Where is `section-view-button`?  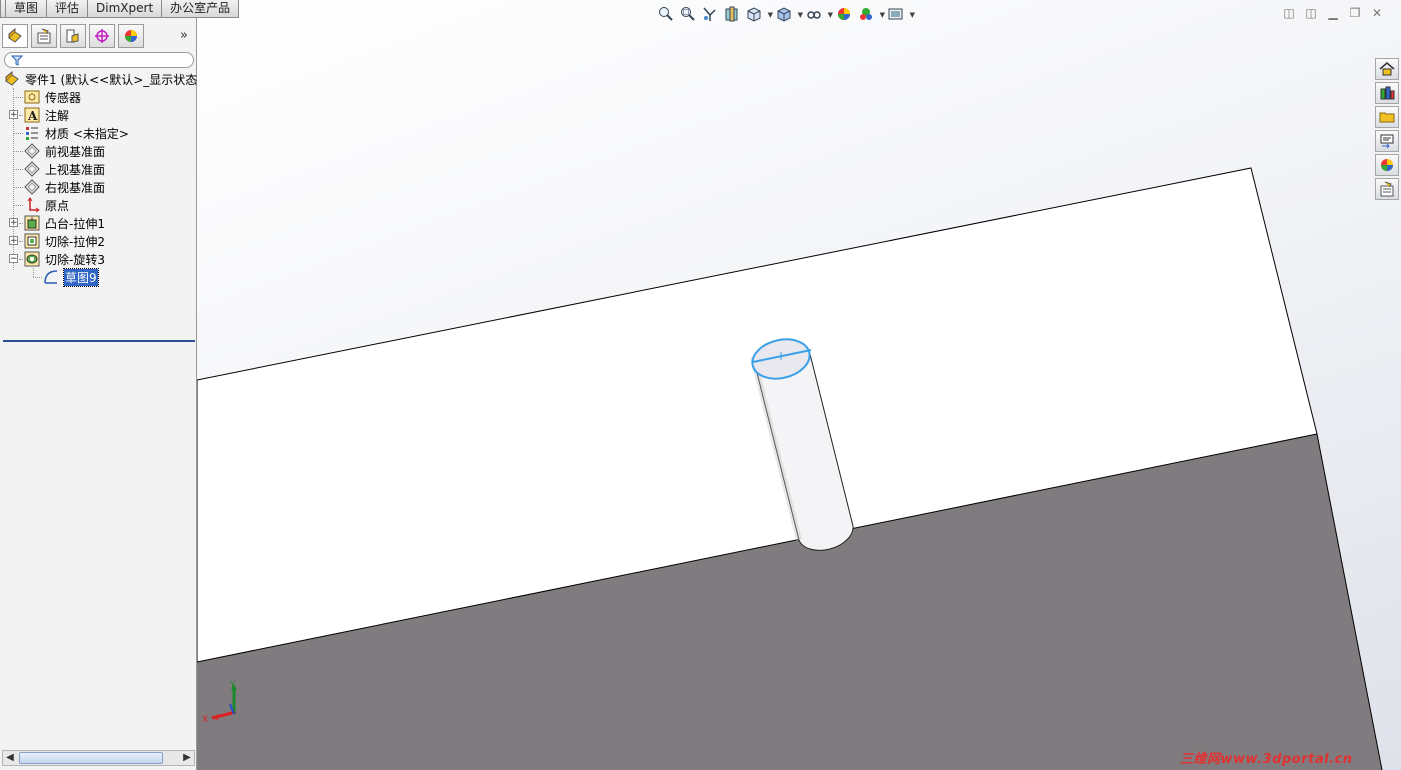 section-view-button is located at coordinates (733, 14).